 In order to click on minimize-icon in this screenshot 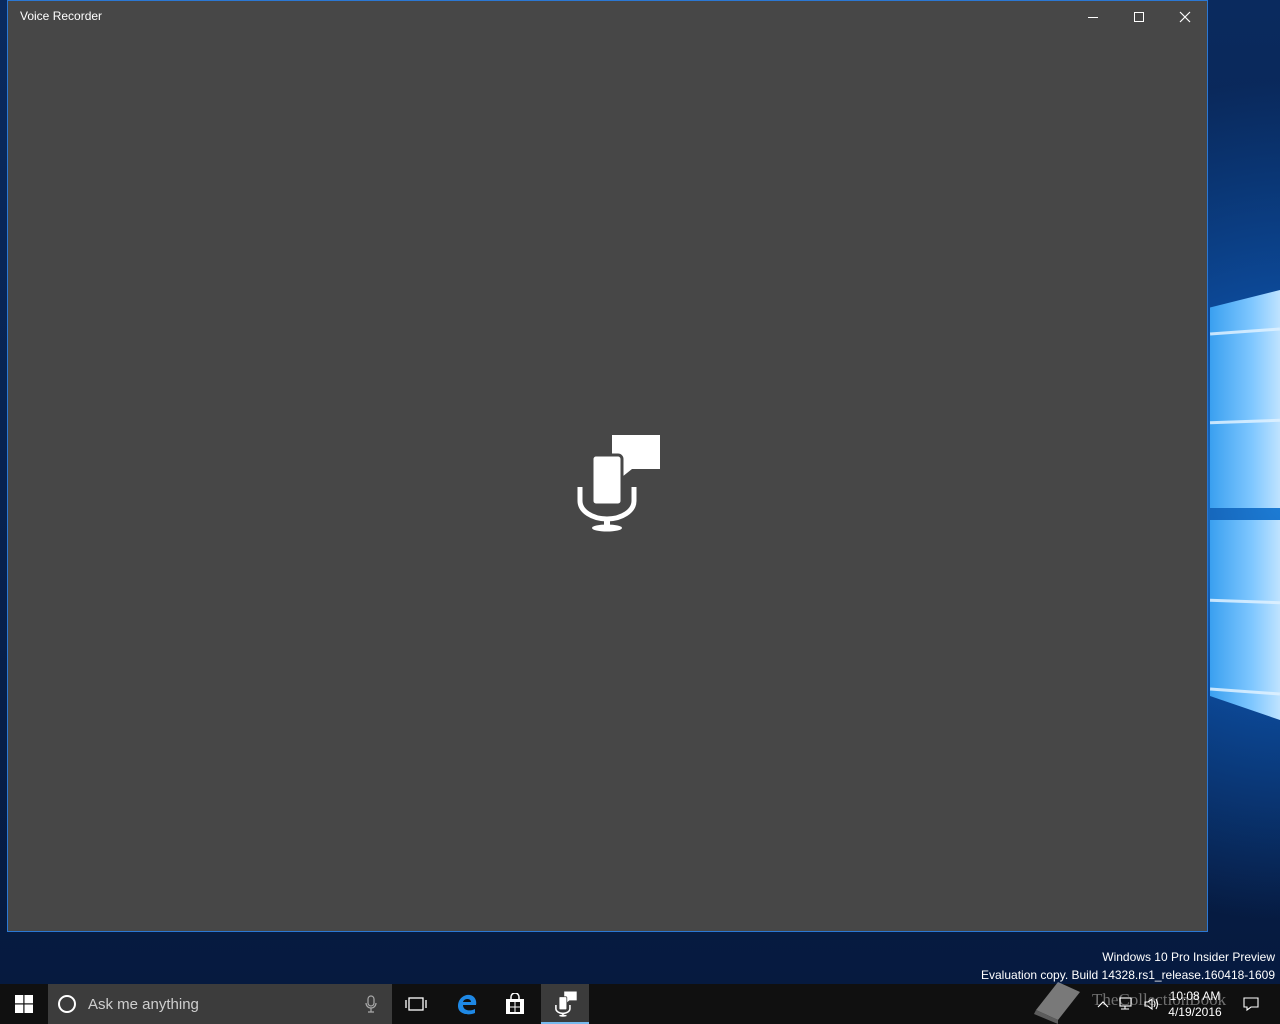, I will do `click(1093, 17)`.